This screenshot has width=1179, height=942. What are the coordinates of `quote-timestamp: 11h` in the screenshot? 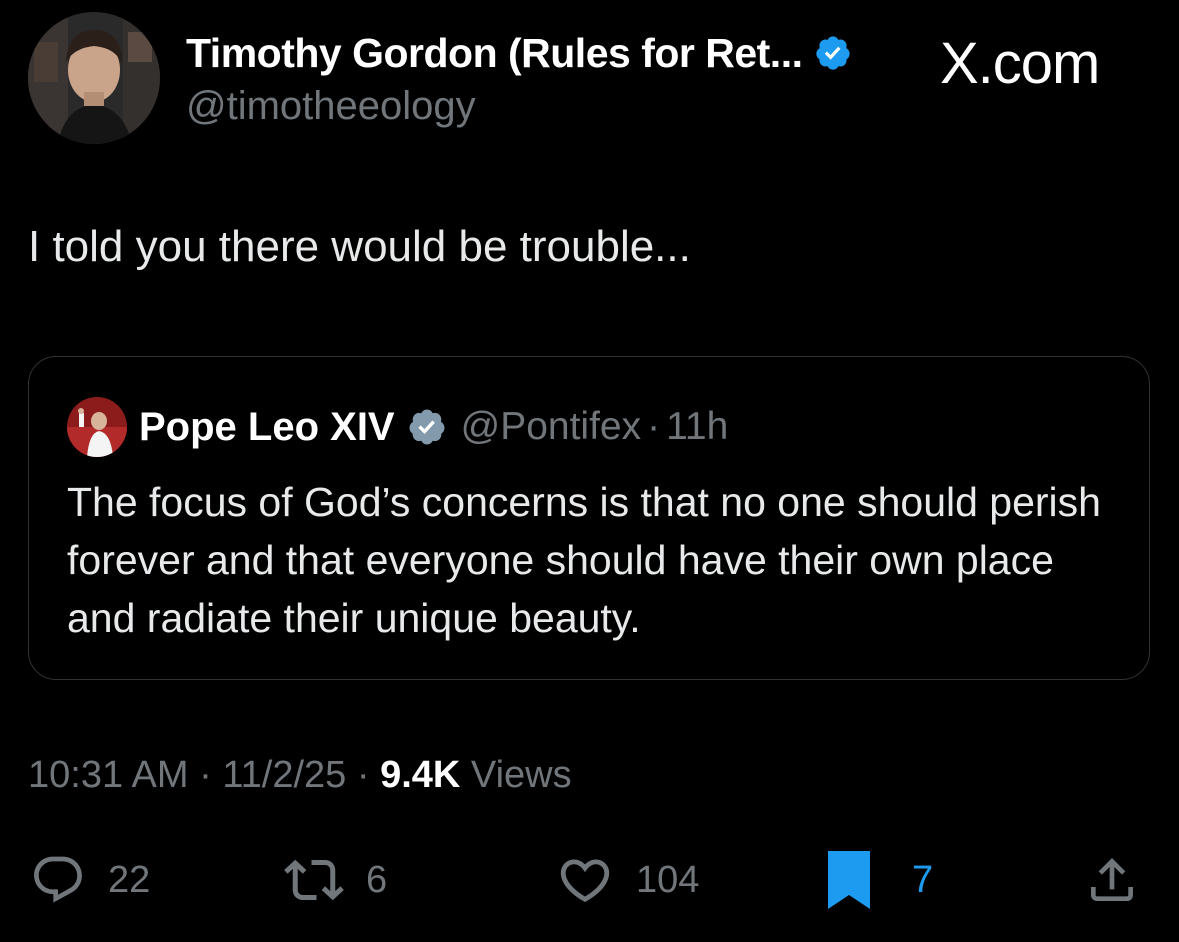 It's located at (697, 427).